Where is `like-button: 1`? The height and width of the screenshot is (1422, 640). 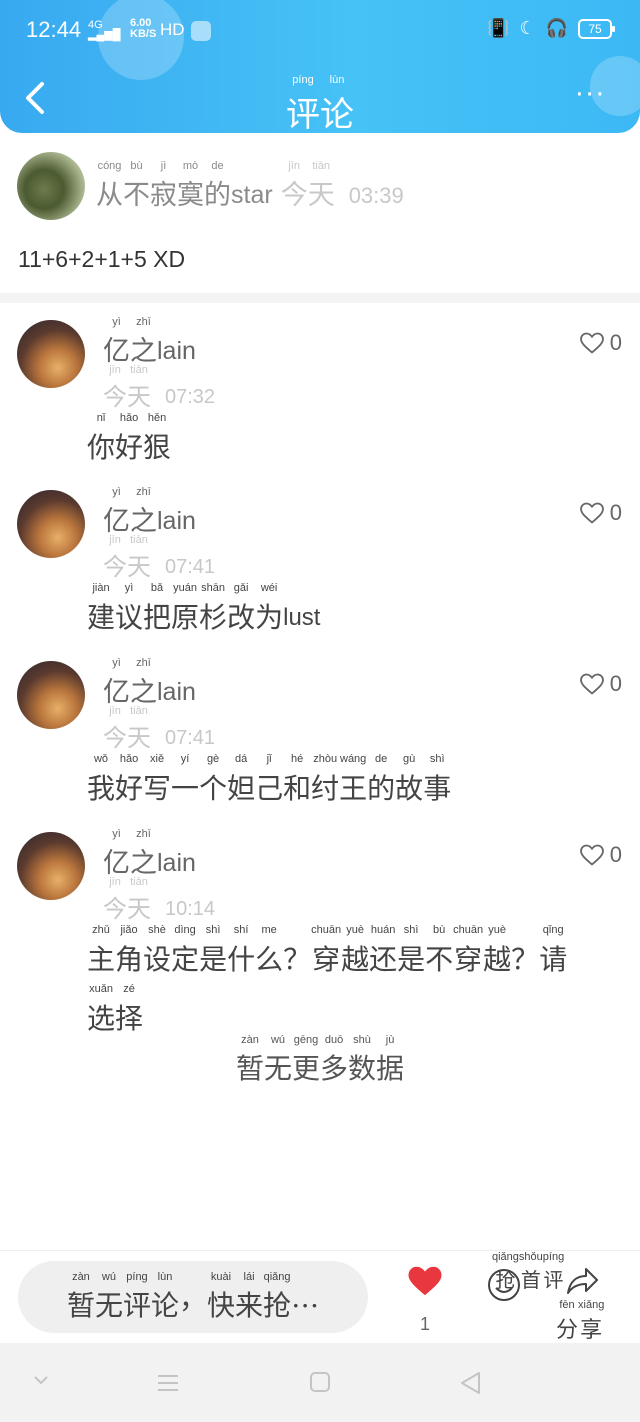 like-button: 1 is located at coordinates (425, 1300).